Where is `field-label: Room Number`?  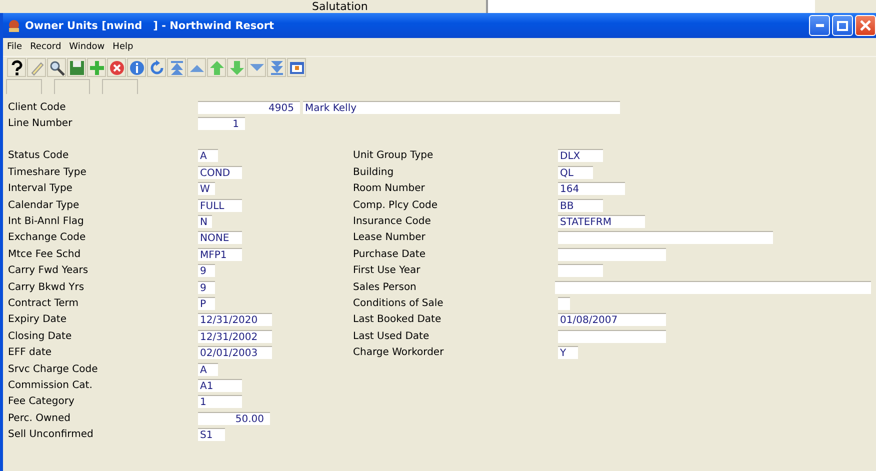 field-label: Room Number is located at coordinates (389, 188).